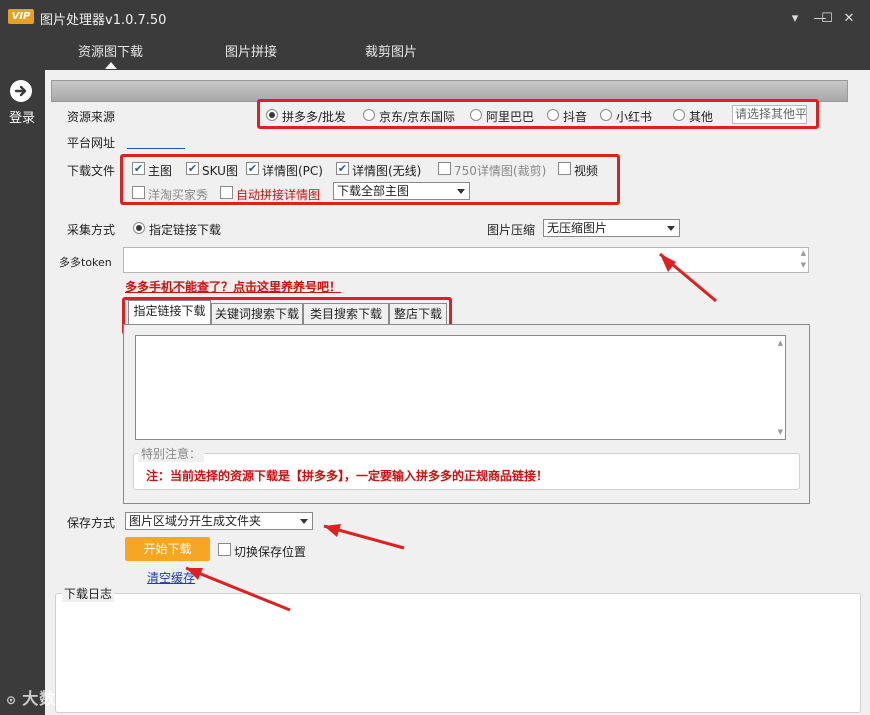  Describe the element at coordinates (500, 171) in the screenshot. I see `checkbox-label: 750详情图(裁剪)` at that location.